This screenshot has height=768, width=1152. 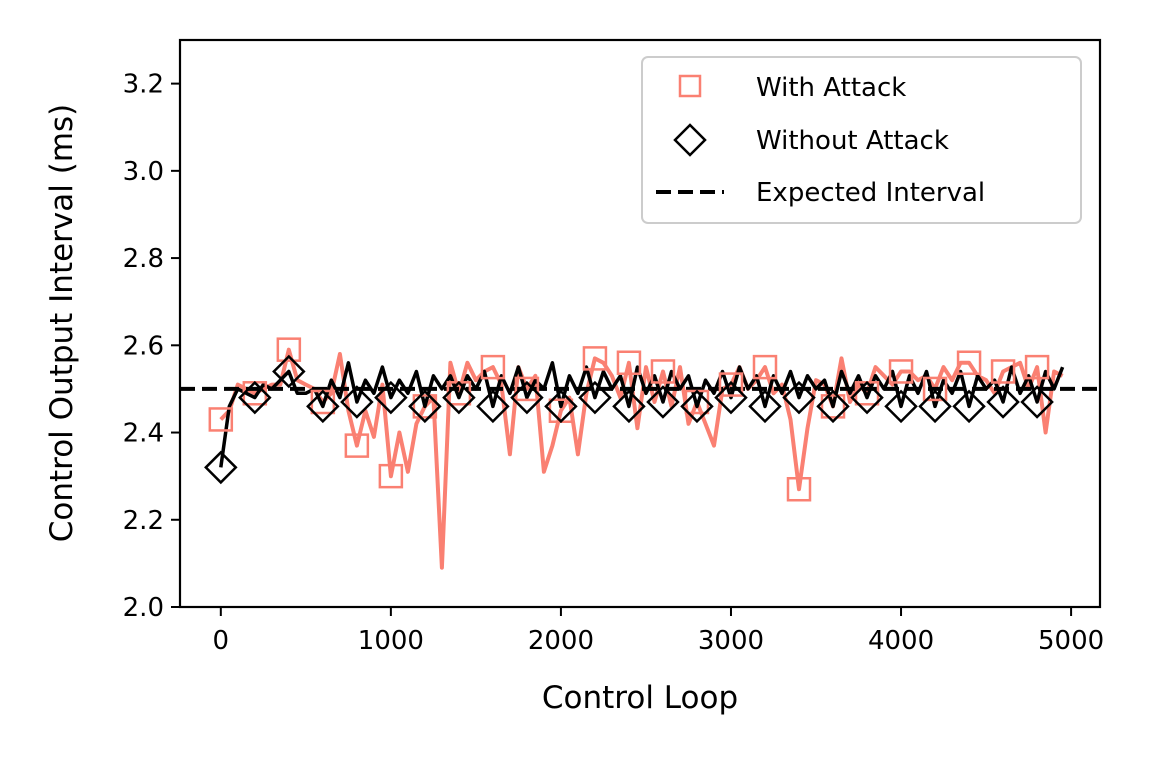 I want to click on y-tick-label: 2.0, so click(x=143, y=608).